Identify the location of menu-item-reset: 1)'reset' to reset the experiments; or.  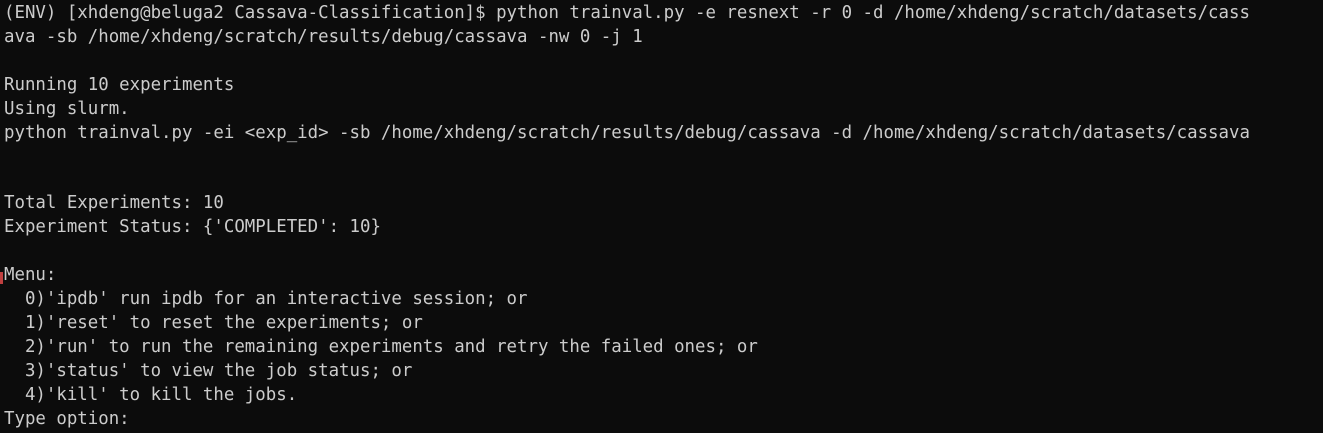
(213, 323).